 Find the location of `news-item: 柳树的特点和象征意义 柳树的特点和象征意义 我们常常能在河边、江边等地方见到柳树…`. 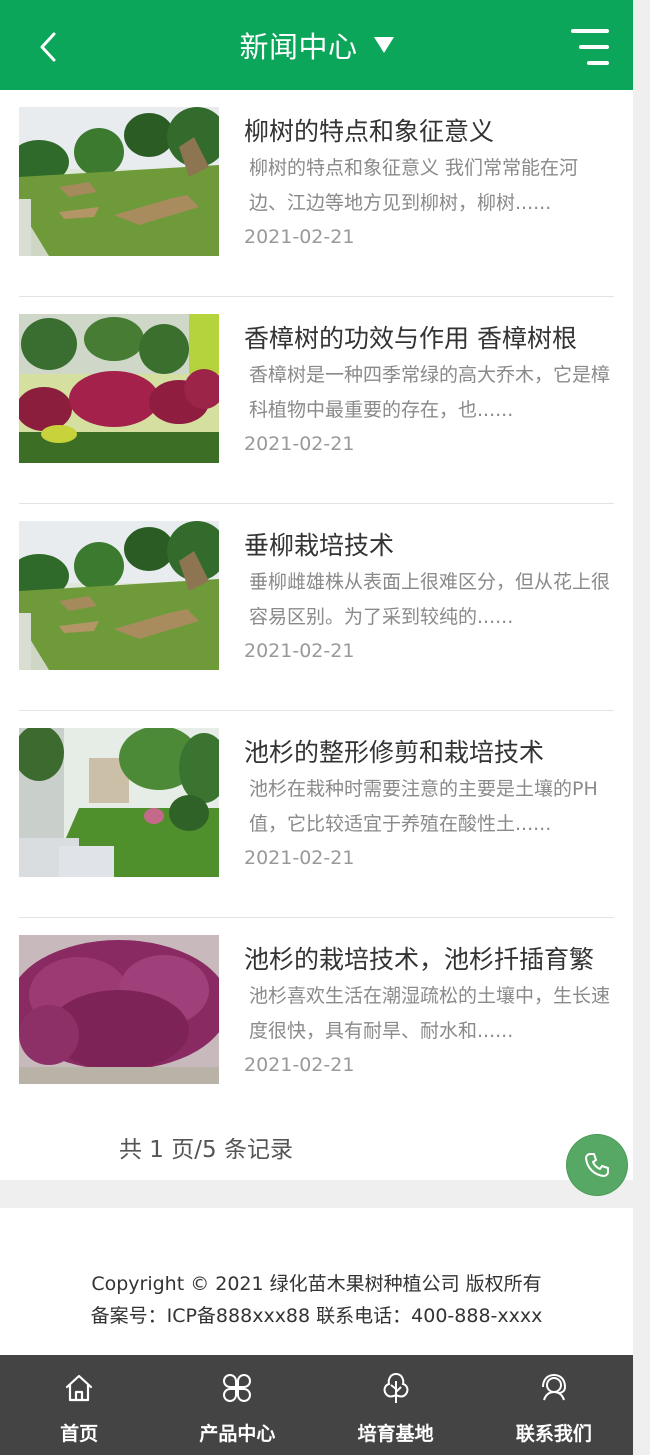

news-item: 柳树的特点和象征意义 柳树的特点和象征意义 我们常常能在河边、江边等地方见到柳树… is located at coordinates (316, 193).